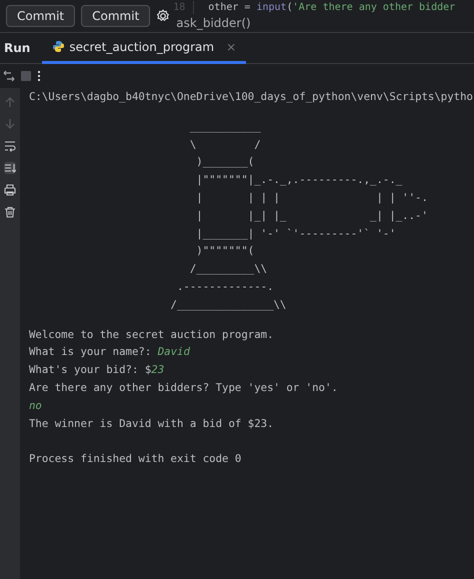 The height and width of the screenshot is (579, 474). I want to click on code-line: other = input('Are there any other bidder, so click(332, 7).